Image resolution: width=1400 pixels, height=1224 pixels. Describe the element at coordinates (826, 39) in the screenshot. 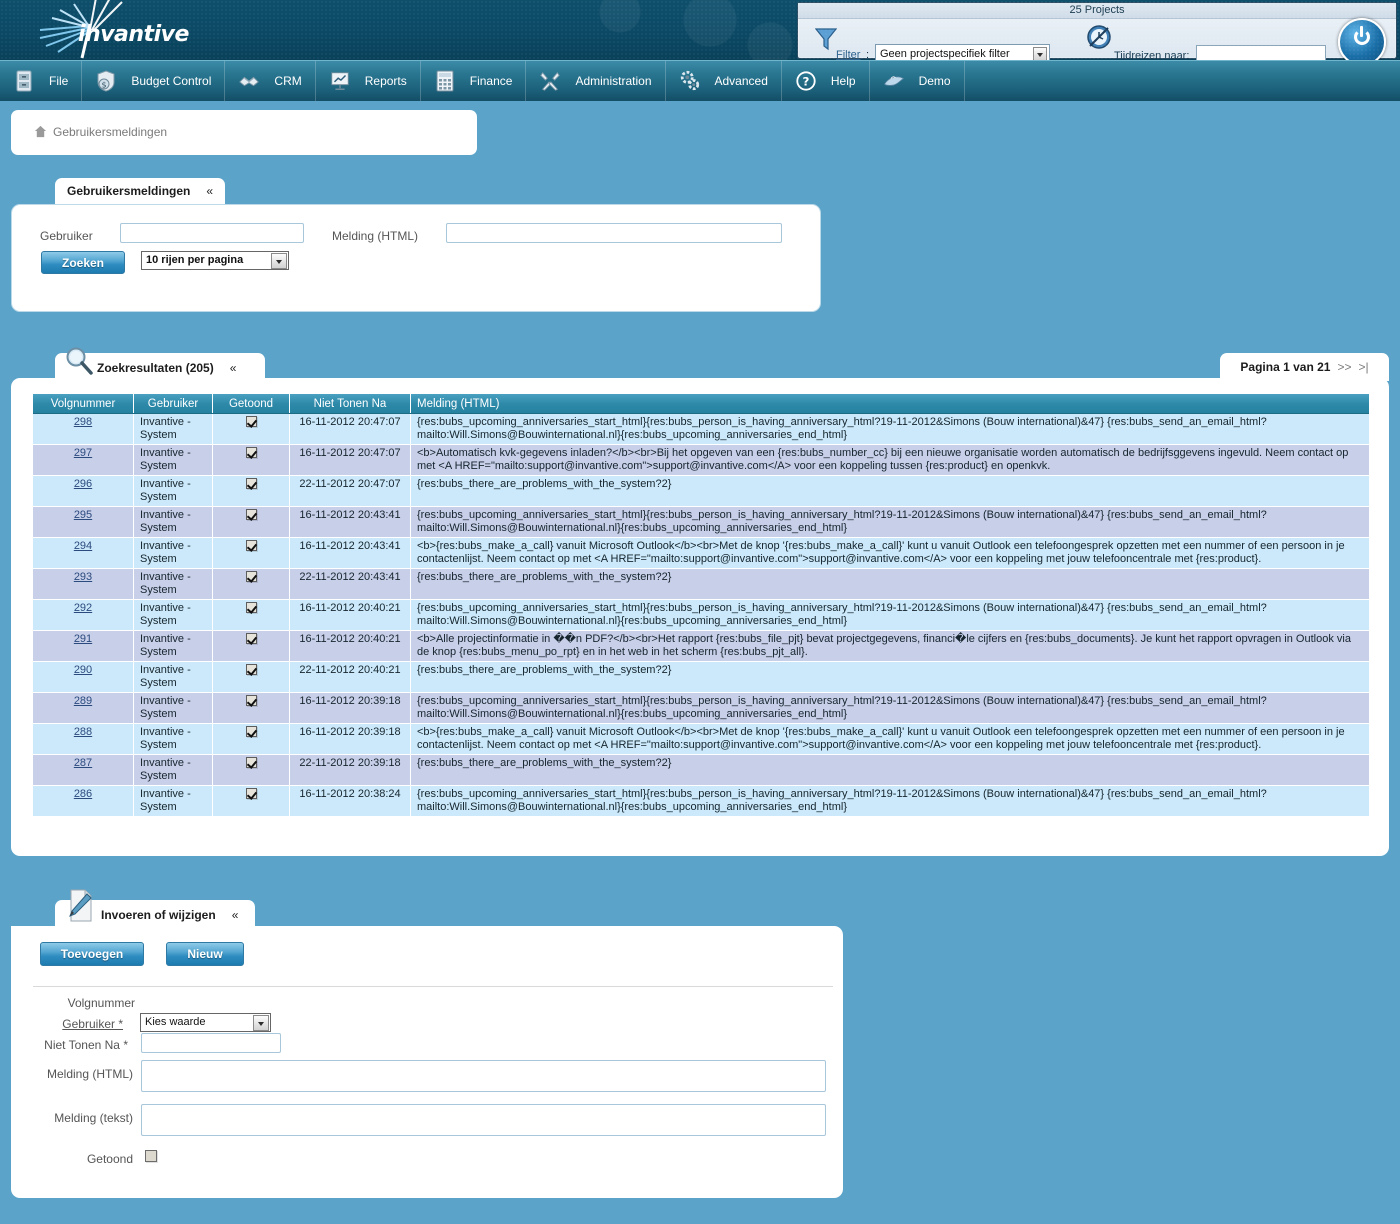

I see `filter-funnel-icon` at that location.